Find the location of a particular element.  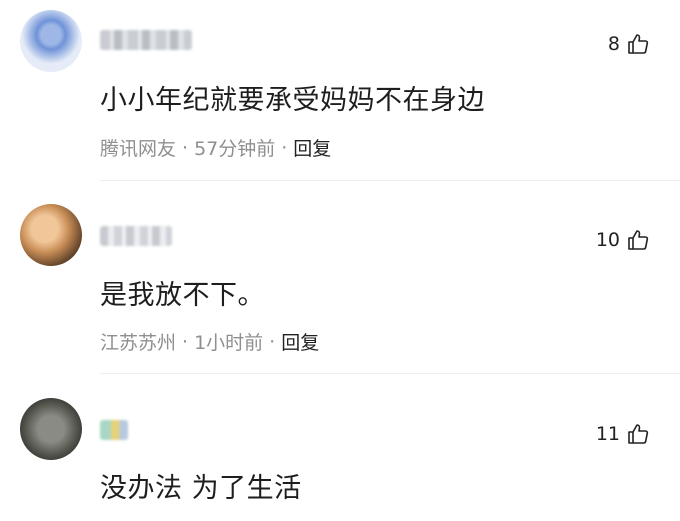

comment-text: 没办法 为了生活 is located at coordinates (201, 488).